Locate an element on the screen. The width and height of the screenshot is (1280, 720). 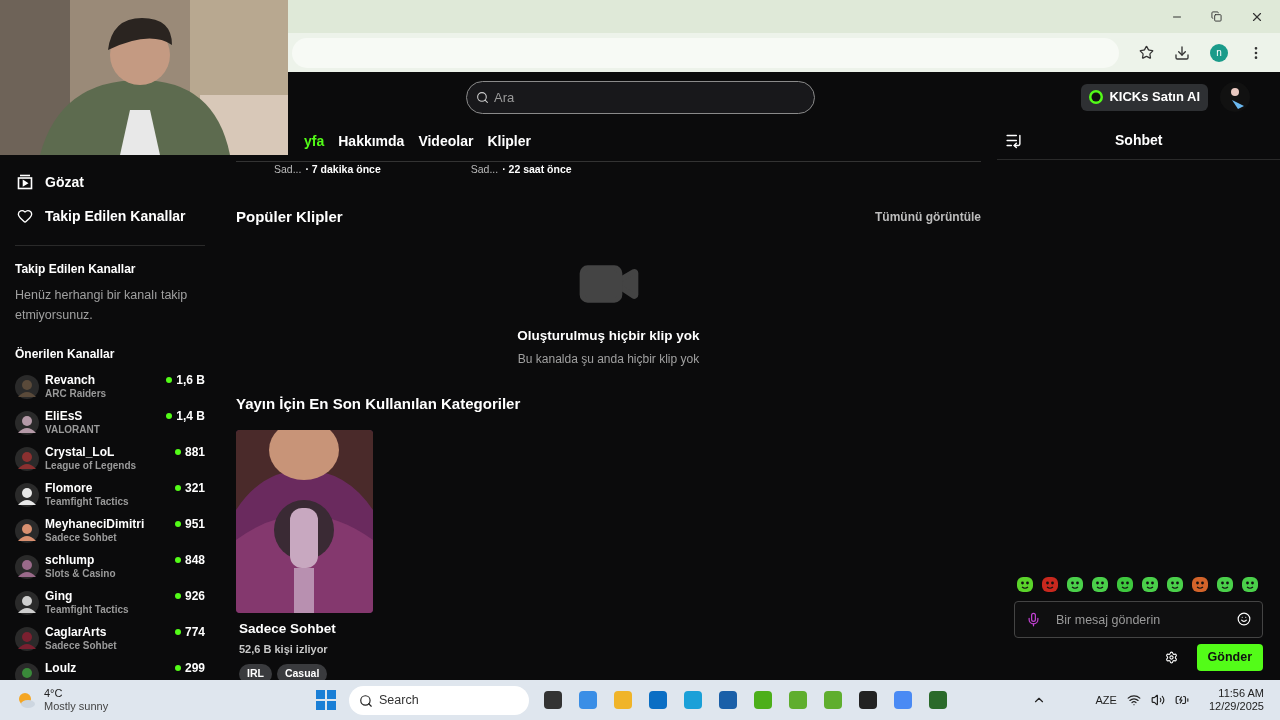
weather-condition: Mostly sunny is located at coordinates (76, 706).